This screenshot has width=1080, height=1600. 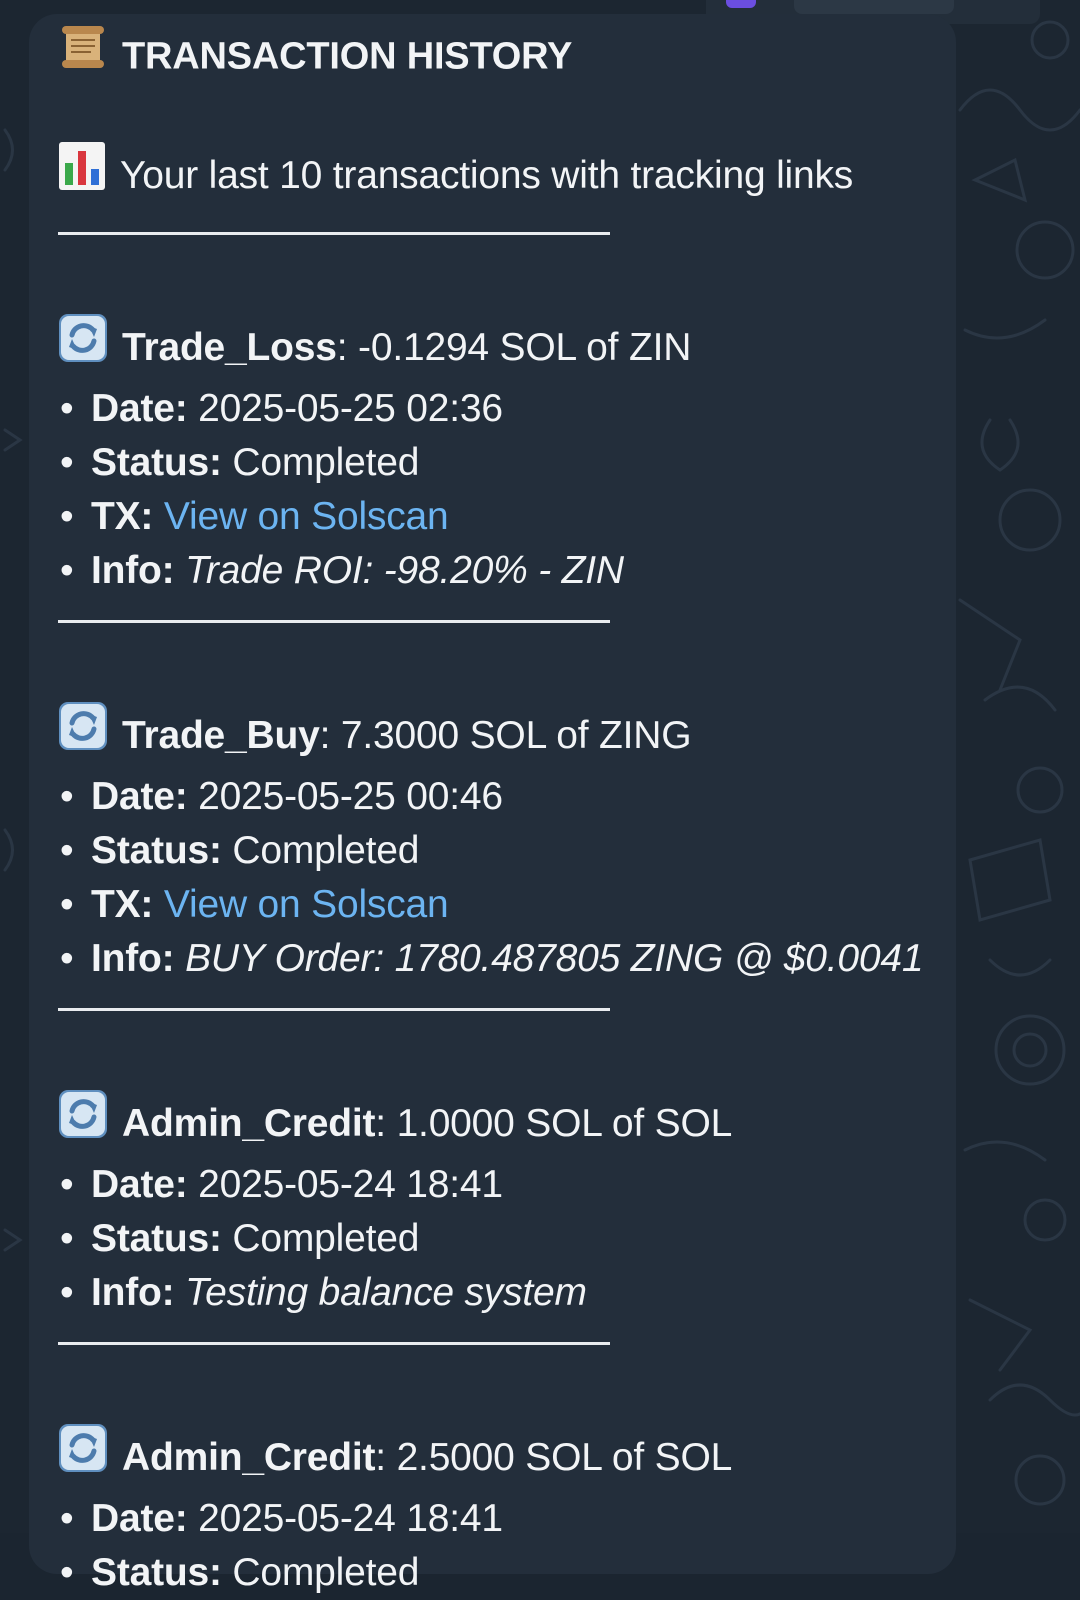 I want to click on transaction-header: Trade_Buy: 7.3000 SOL of ZING, so click(x=492, y=736).